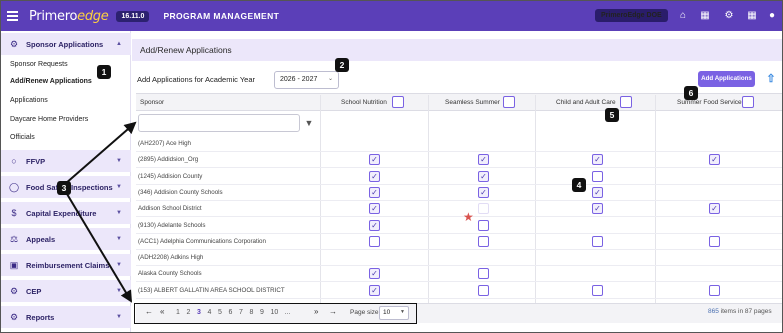  Describe the element at coordinates (51, 81) in the screenshot. I see `sidebar-item-add-renew-applications: Add/Renew Applications` at that location.